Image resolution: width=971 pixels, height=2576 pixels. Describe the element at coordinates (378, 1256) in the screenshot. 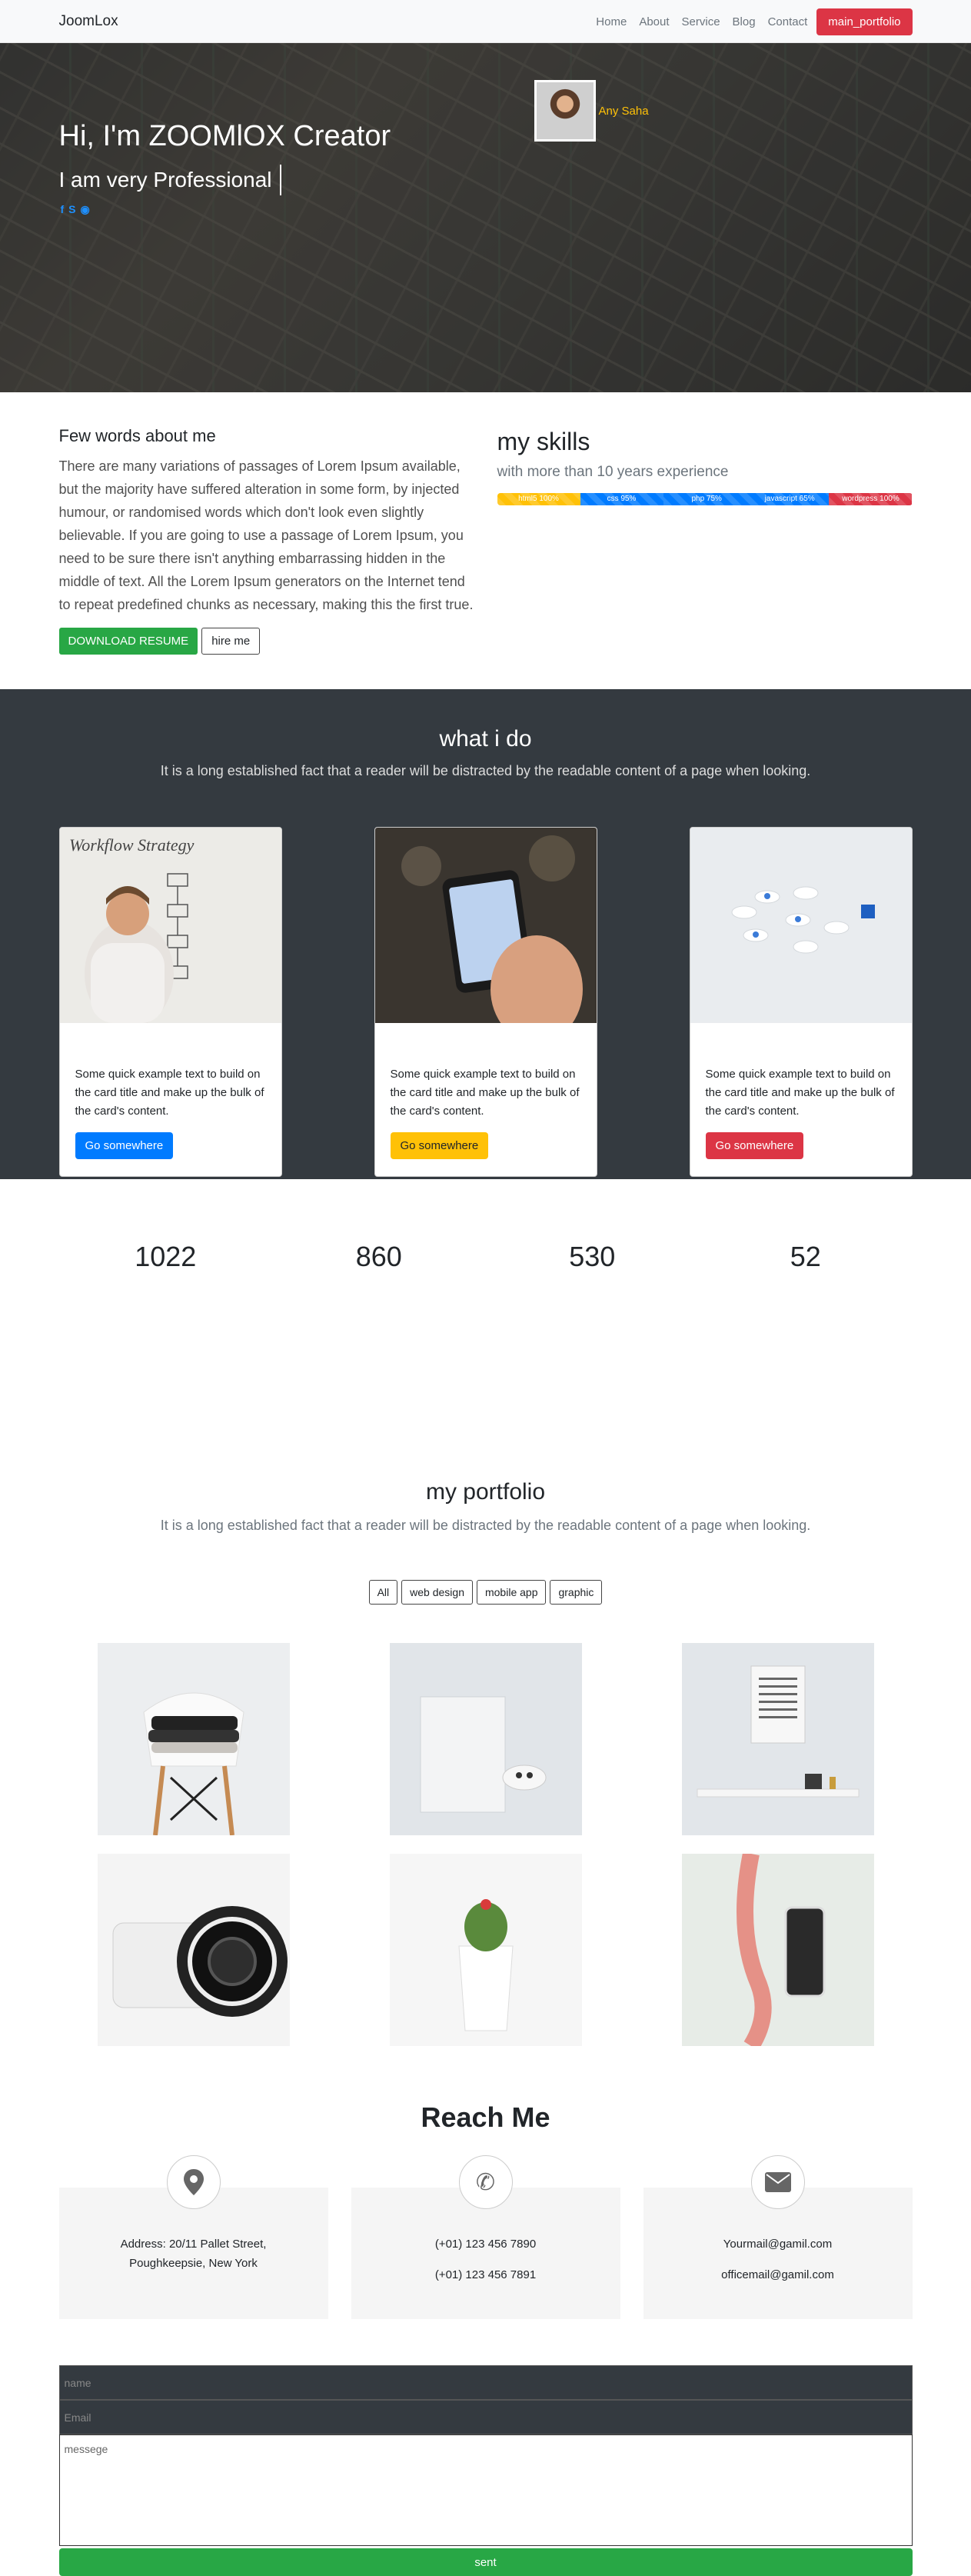

I see `counter: 860` at that location.